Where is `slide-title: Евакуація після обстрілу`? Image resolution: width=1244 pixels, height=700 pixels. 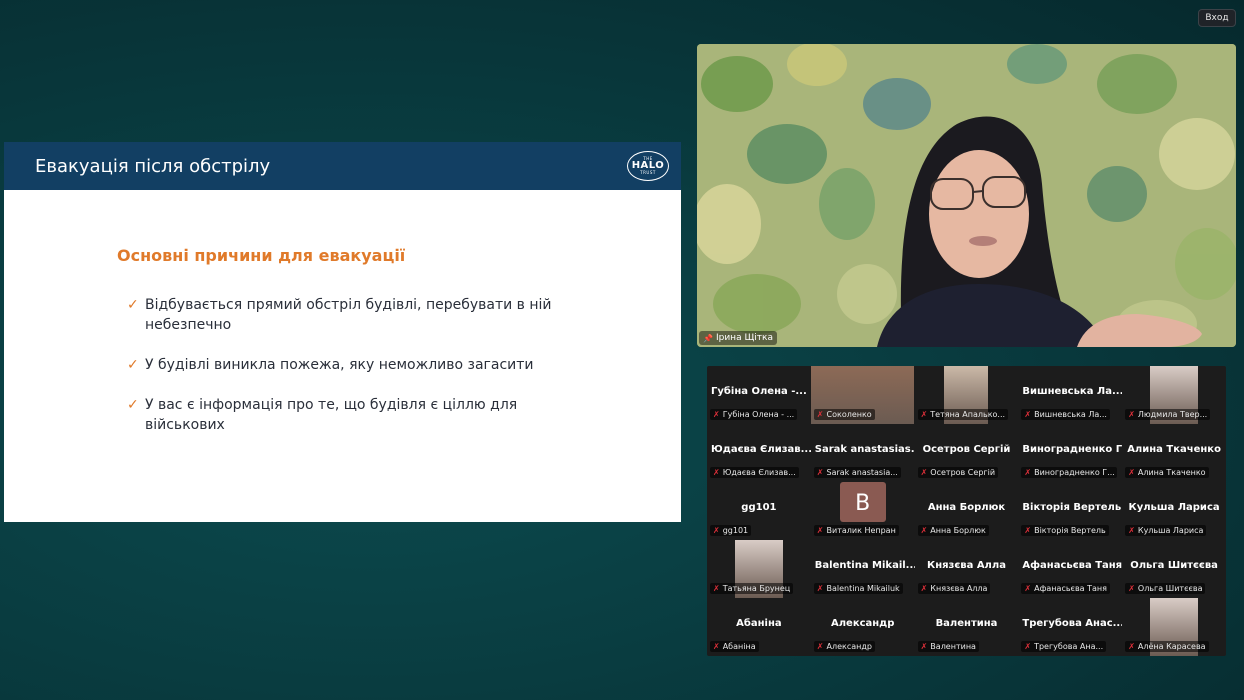 slide-title: Евакуація після обстрілу is located at coordinates (153, 166).